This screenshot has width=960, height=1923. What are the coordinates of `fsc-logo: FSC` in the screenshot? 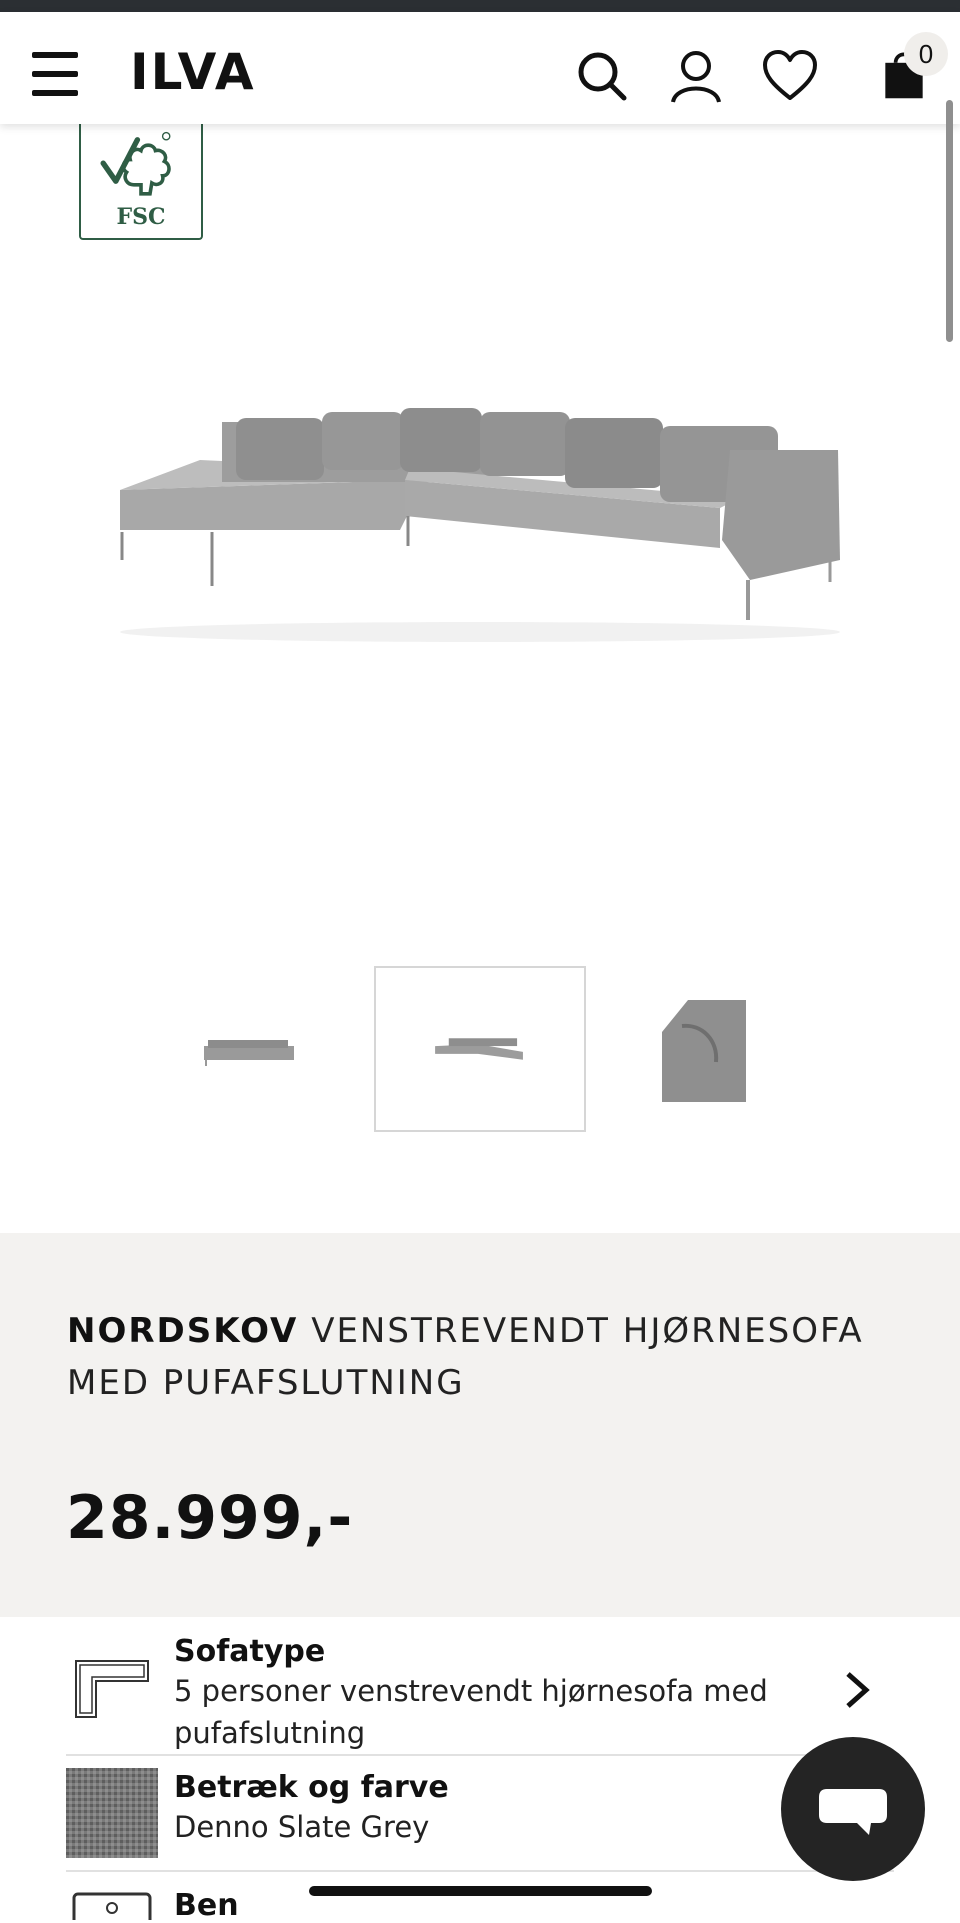 It's located at (141, 180).